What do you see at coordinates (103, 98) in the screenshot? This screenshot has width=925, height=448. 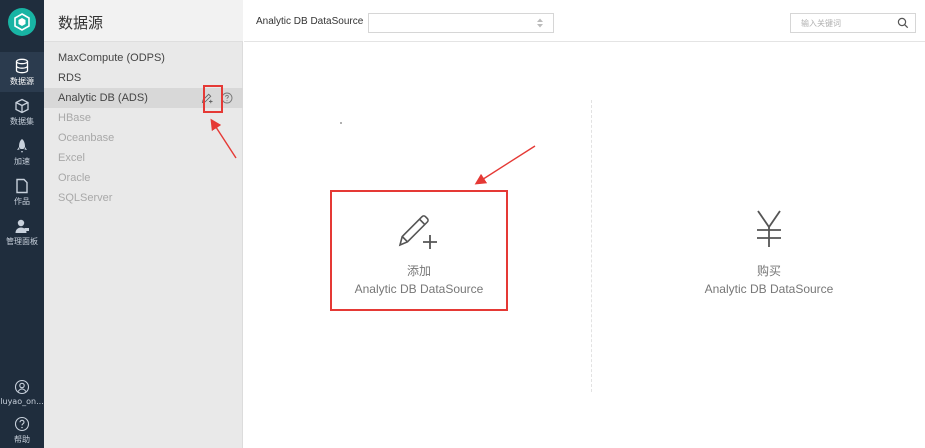 I see `datasource-label: Analytic DB (ADS)` at bounding box center [103, 98].